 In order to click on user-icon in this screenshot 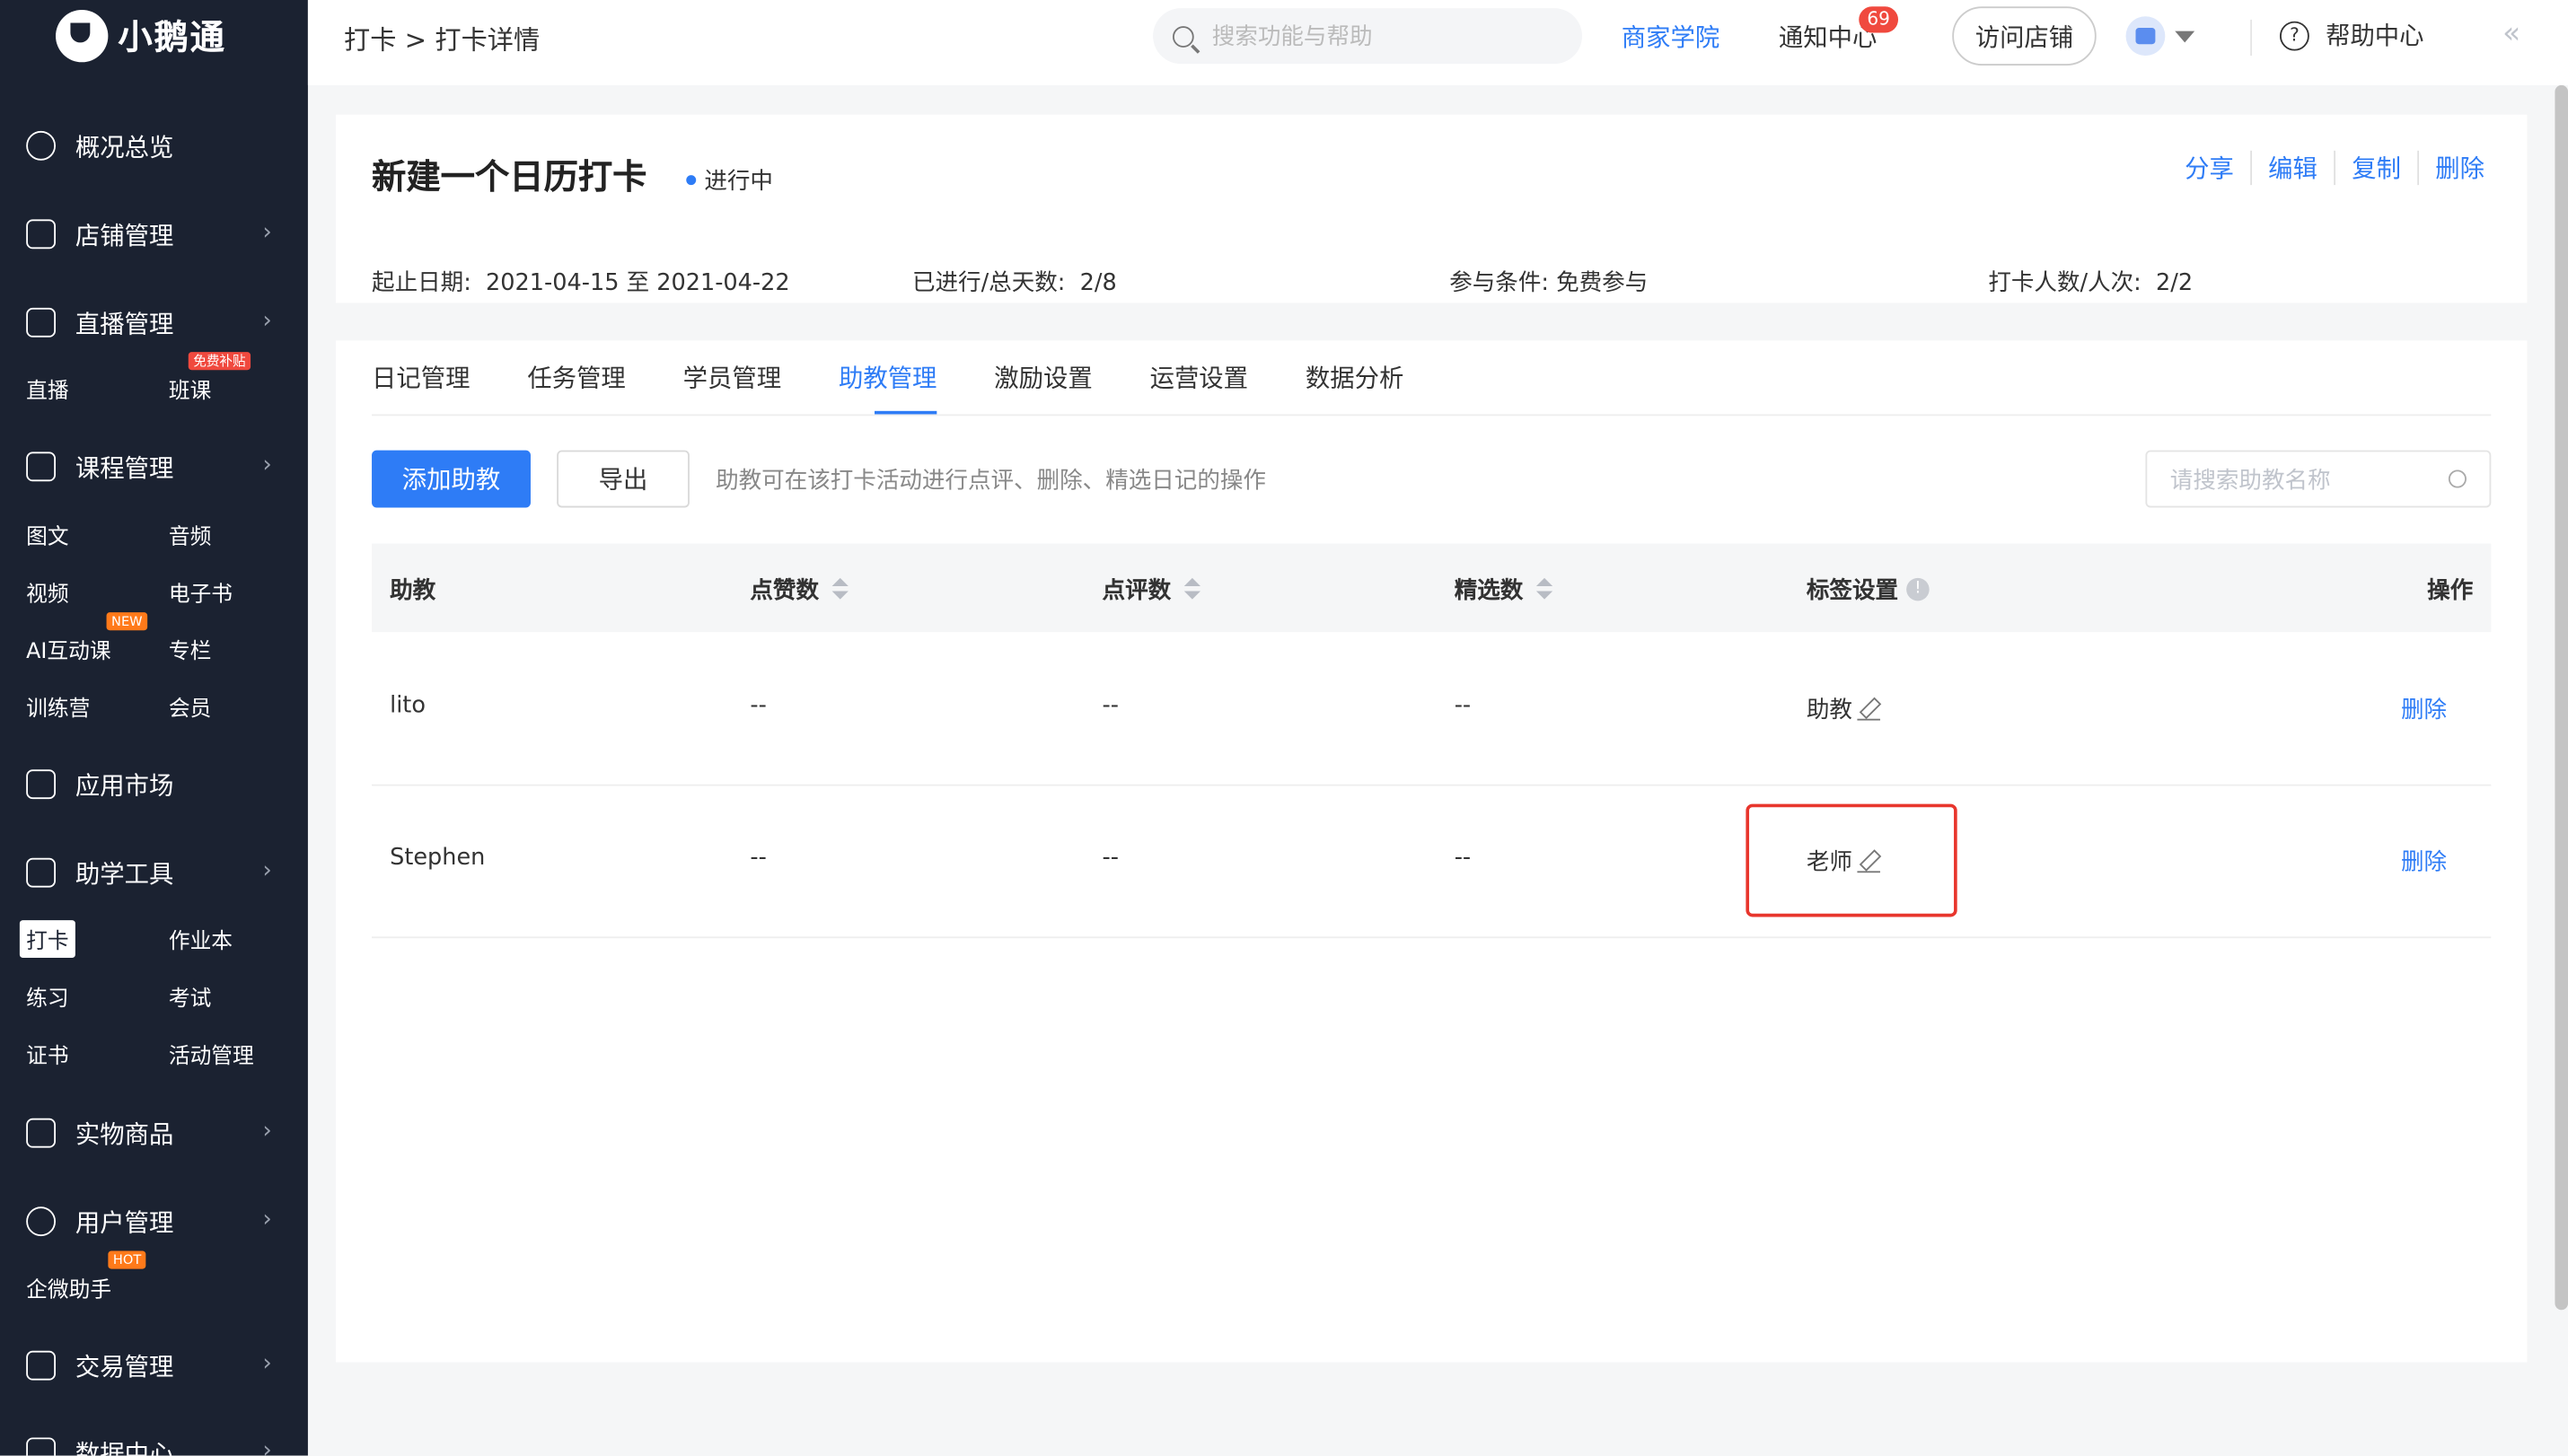, I will do `click(41, 1221)`.